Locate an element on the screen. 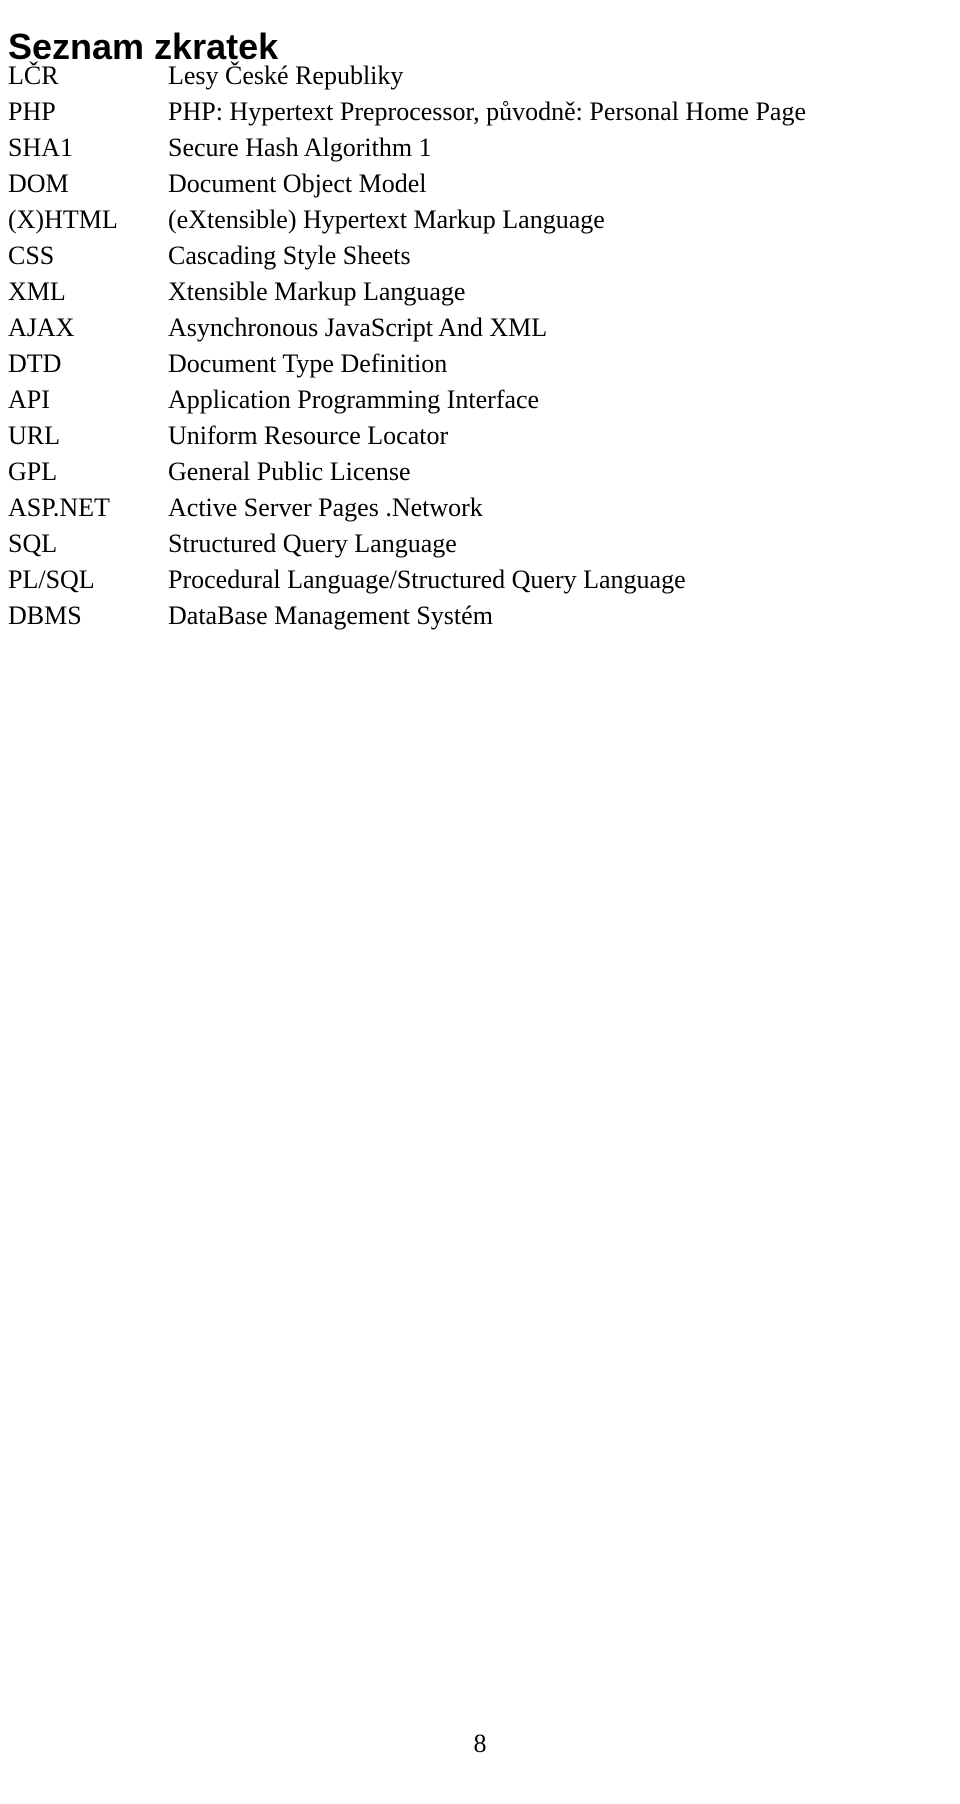 This screenshot has width=960, height=1804. abbreviation-definition: Uniform Resource Locator is located at coordinates (308, 435).